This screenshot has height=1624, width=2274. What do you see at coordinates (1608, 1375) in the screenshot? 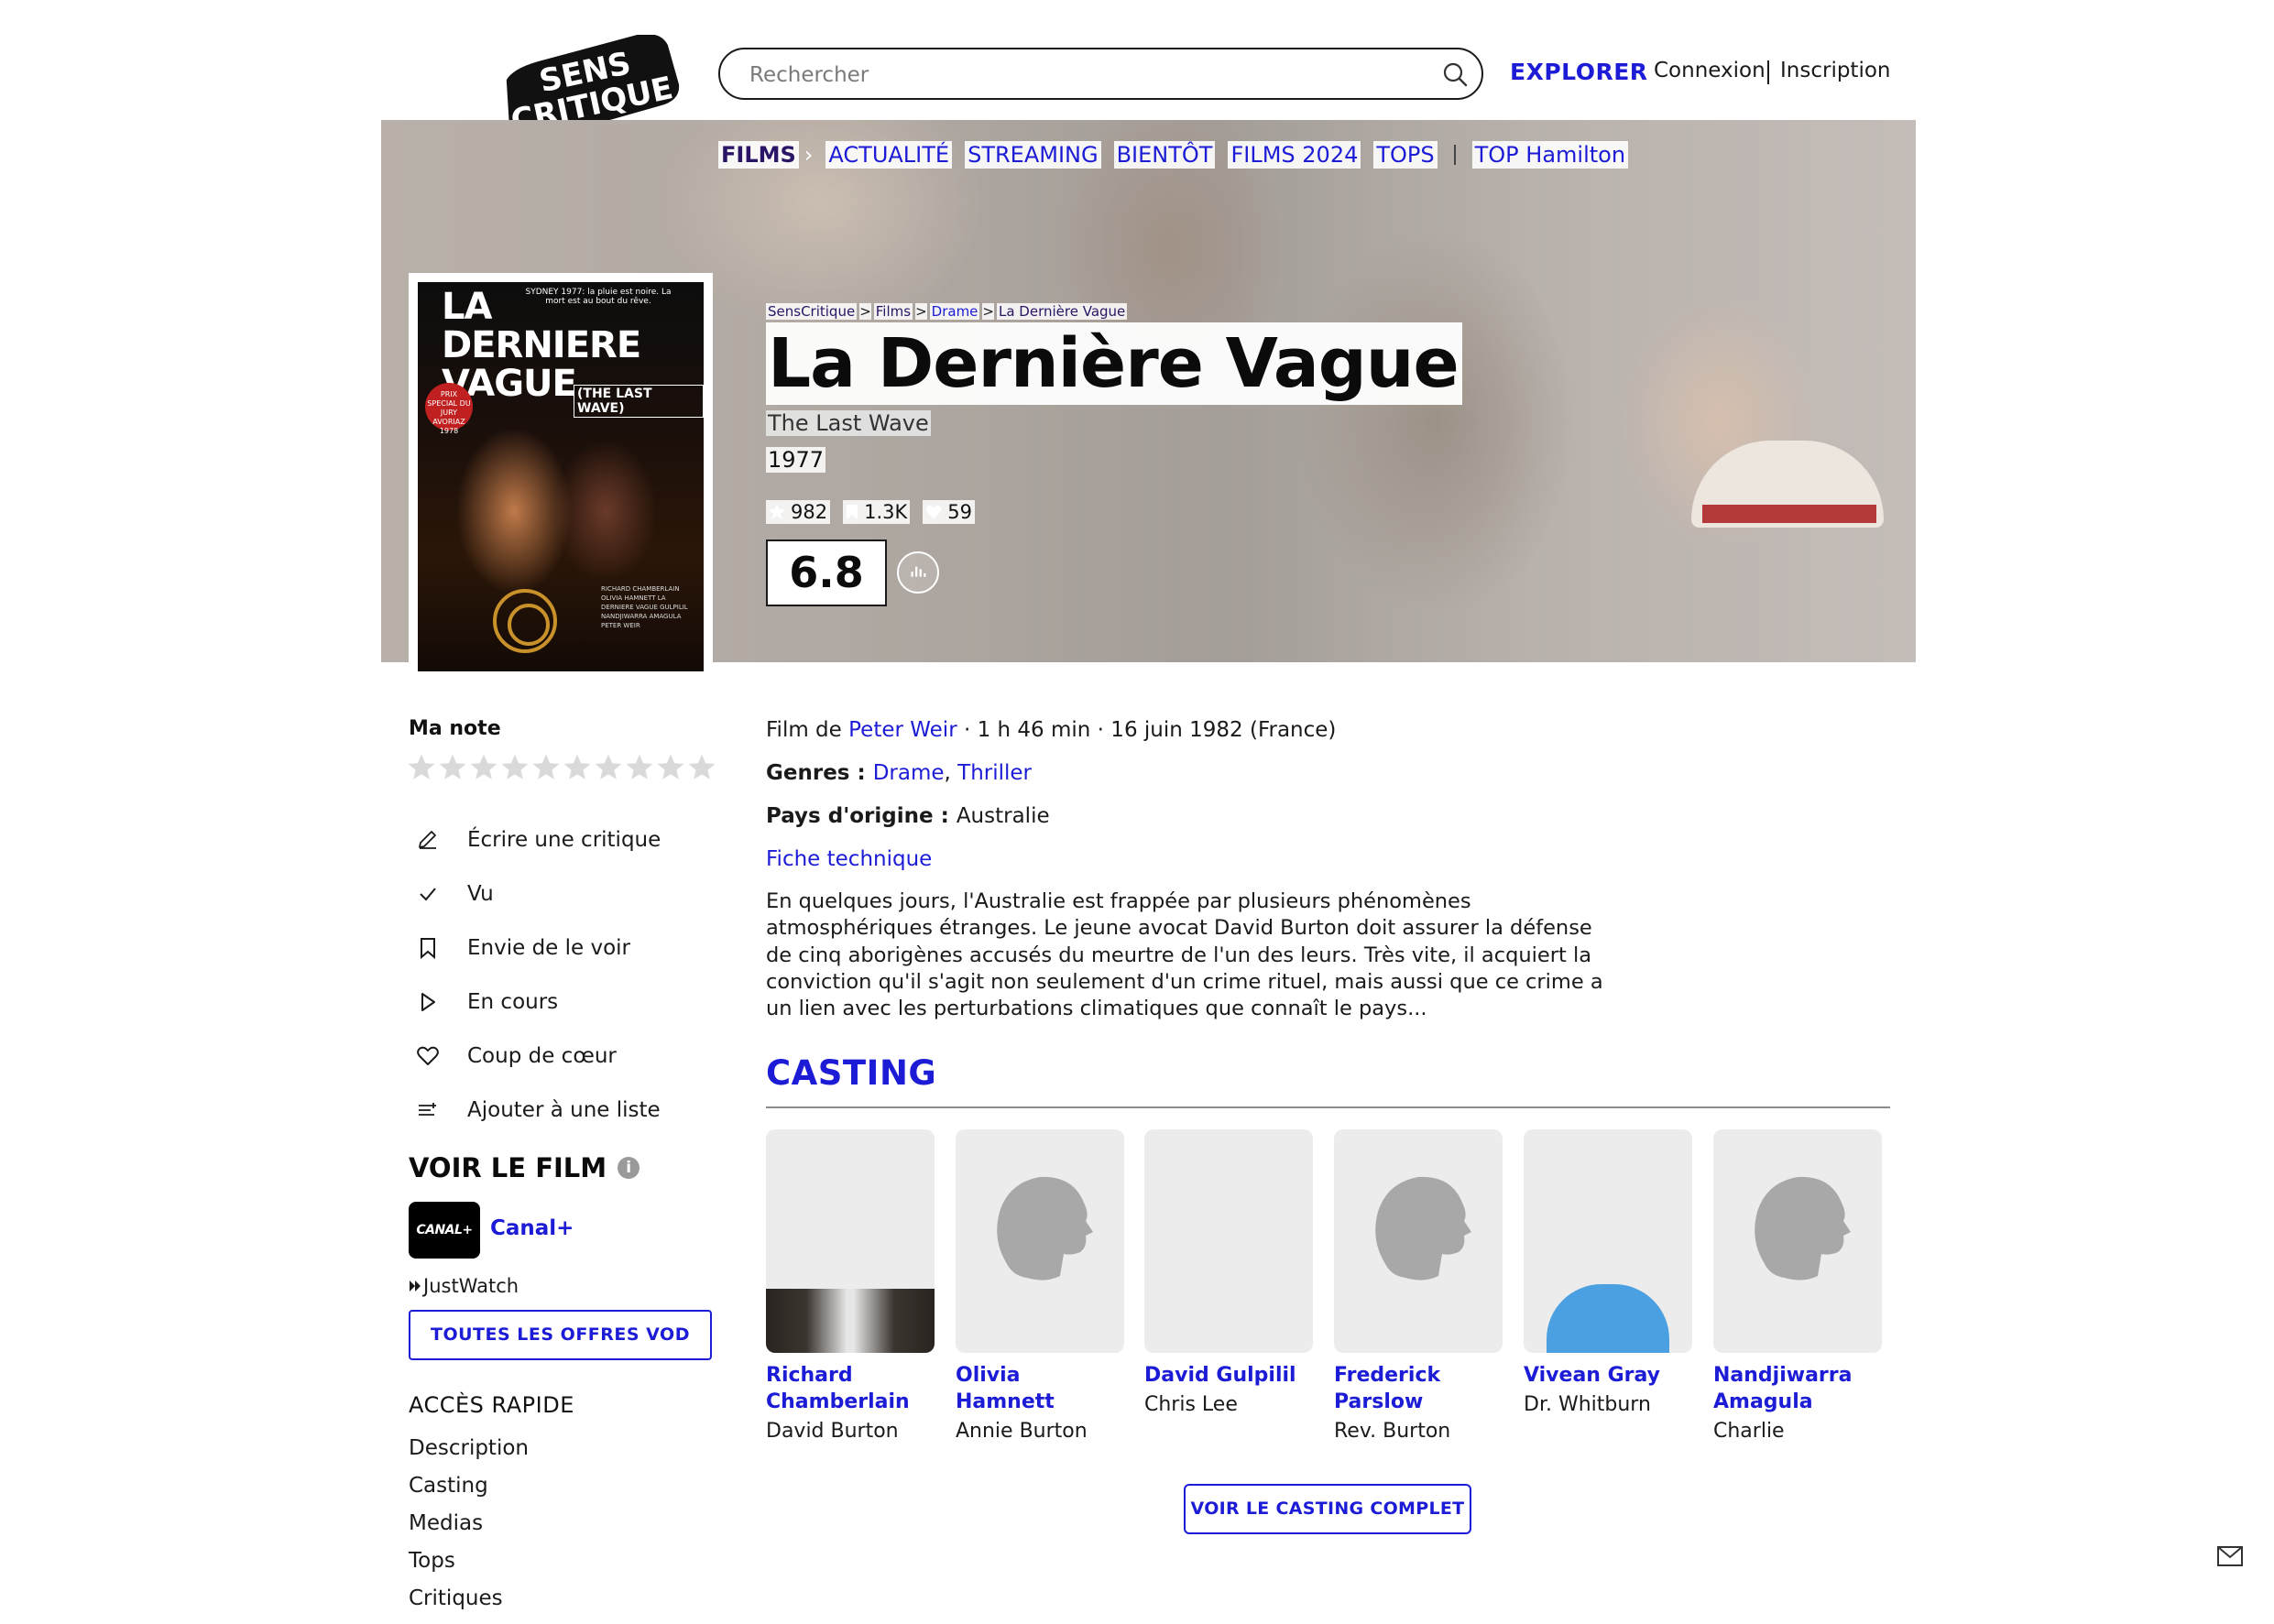
I see `cast-name: Vivean Gray` at bounding box center [1608, 1375].